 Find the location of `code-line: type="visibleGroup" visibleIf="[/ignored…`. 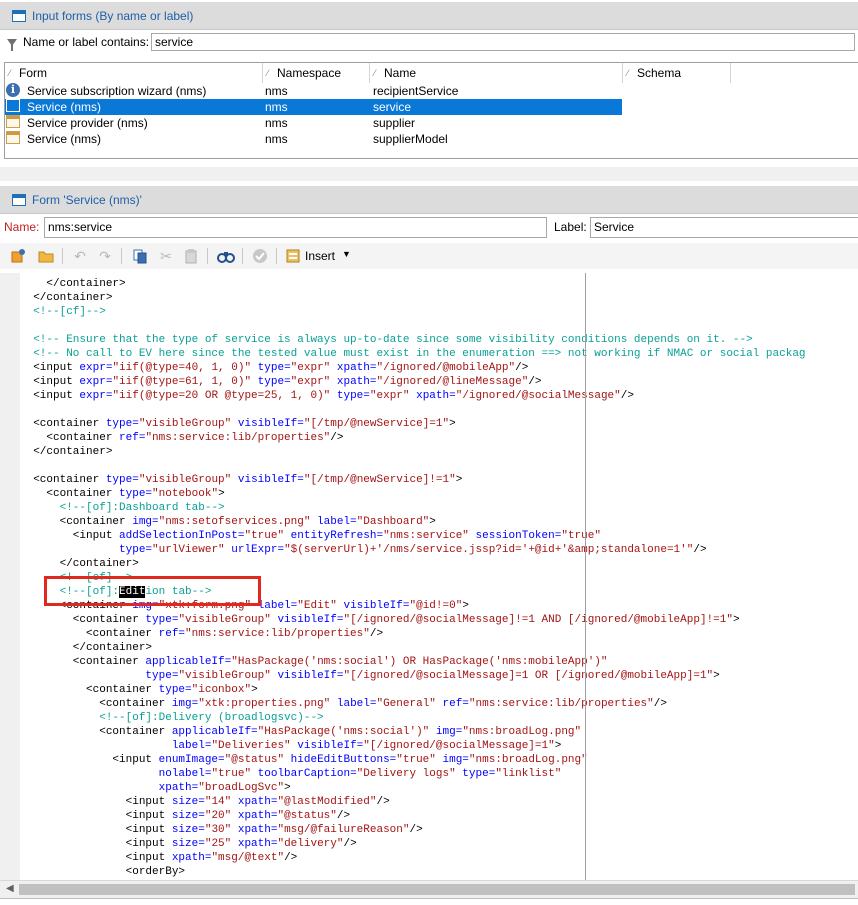

code-line: type="visibleGroup" visibleIf="[/ignored… is located at coordinates (369, 676).